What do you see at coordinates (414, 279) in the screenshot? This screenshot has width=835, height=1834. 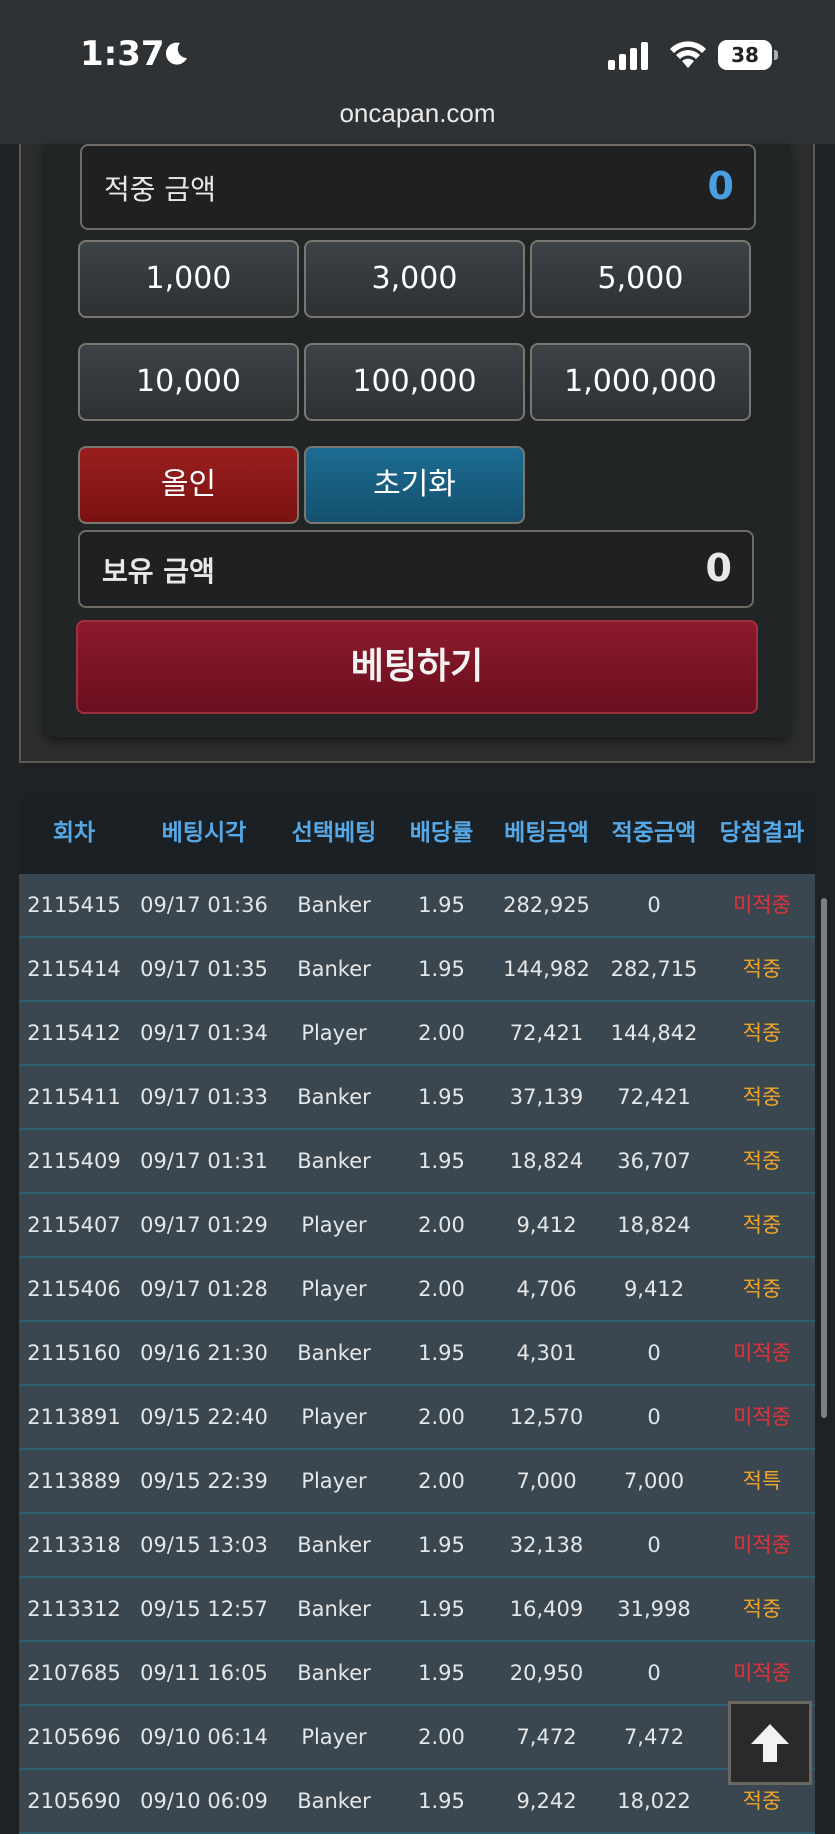 I see `chip-button-3000: 3,000` at bounding box center [414, 279].